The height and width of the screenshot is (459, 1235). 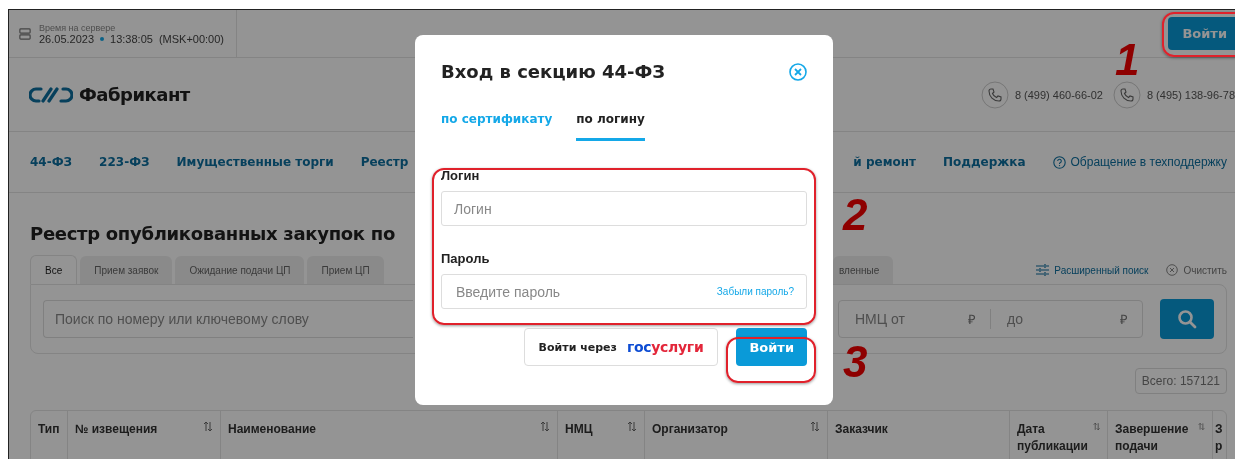 What do you see at coordinates (1180, 381) in the screenshot?
I see `total-count: Всего: 157121` at bounding box center [1180, 381].